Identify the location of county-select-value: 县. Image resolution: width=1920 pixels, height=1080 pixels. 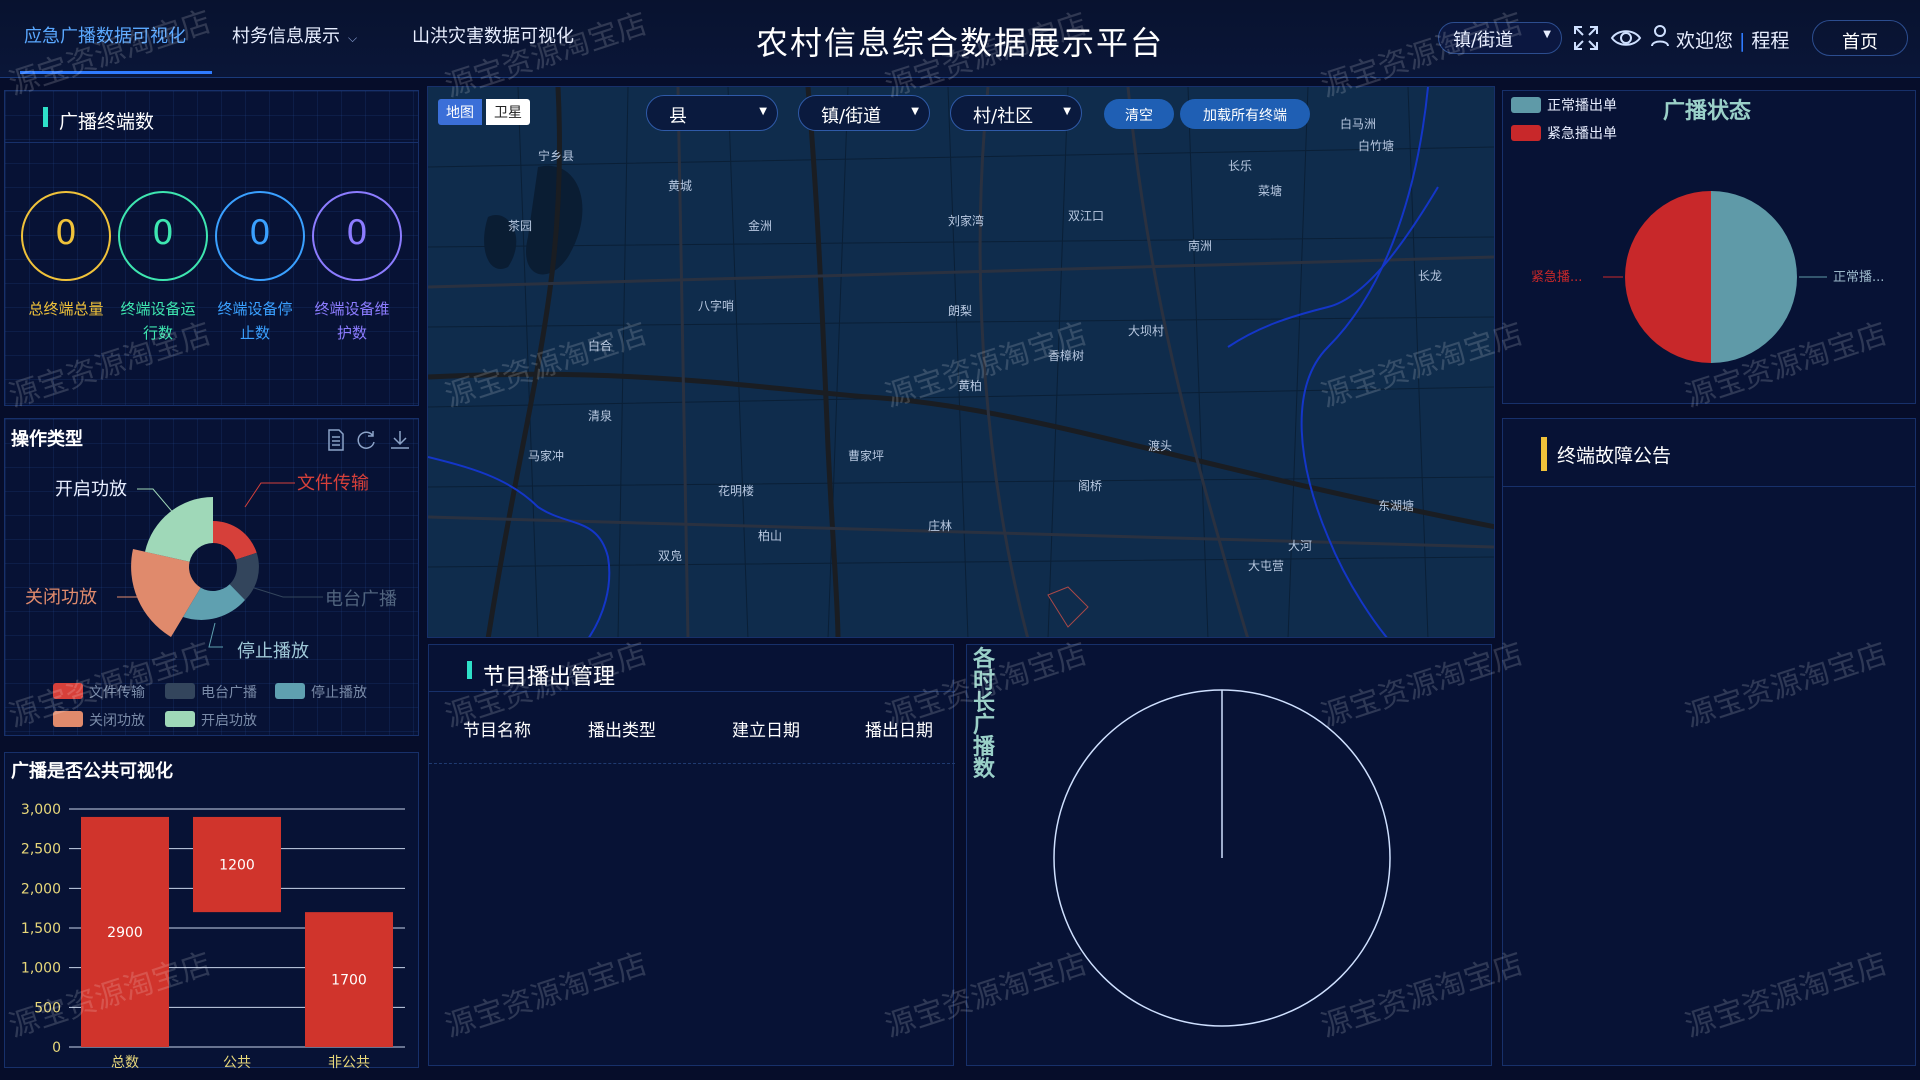
(678, 116).